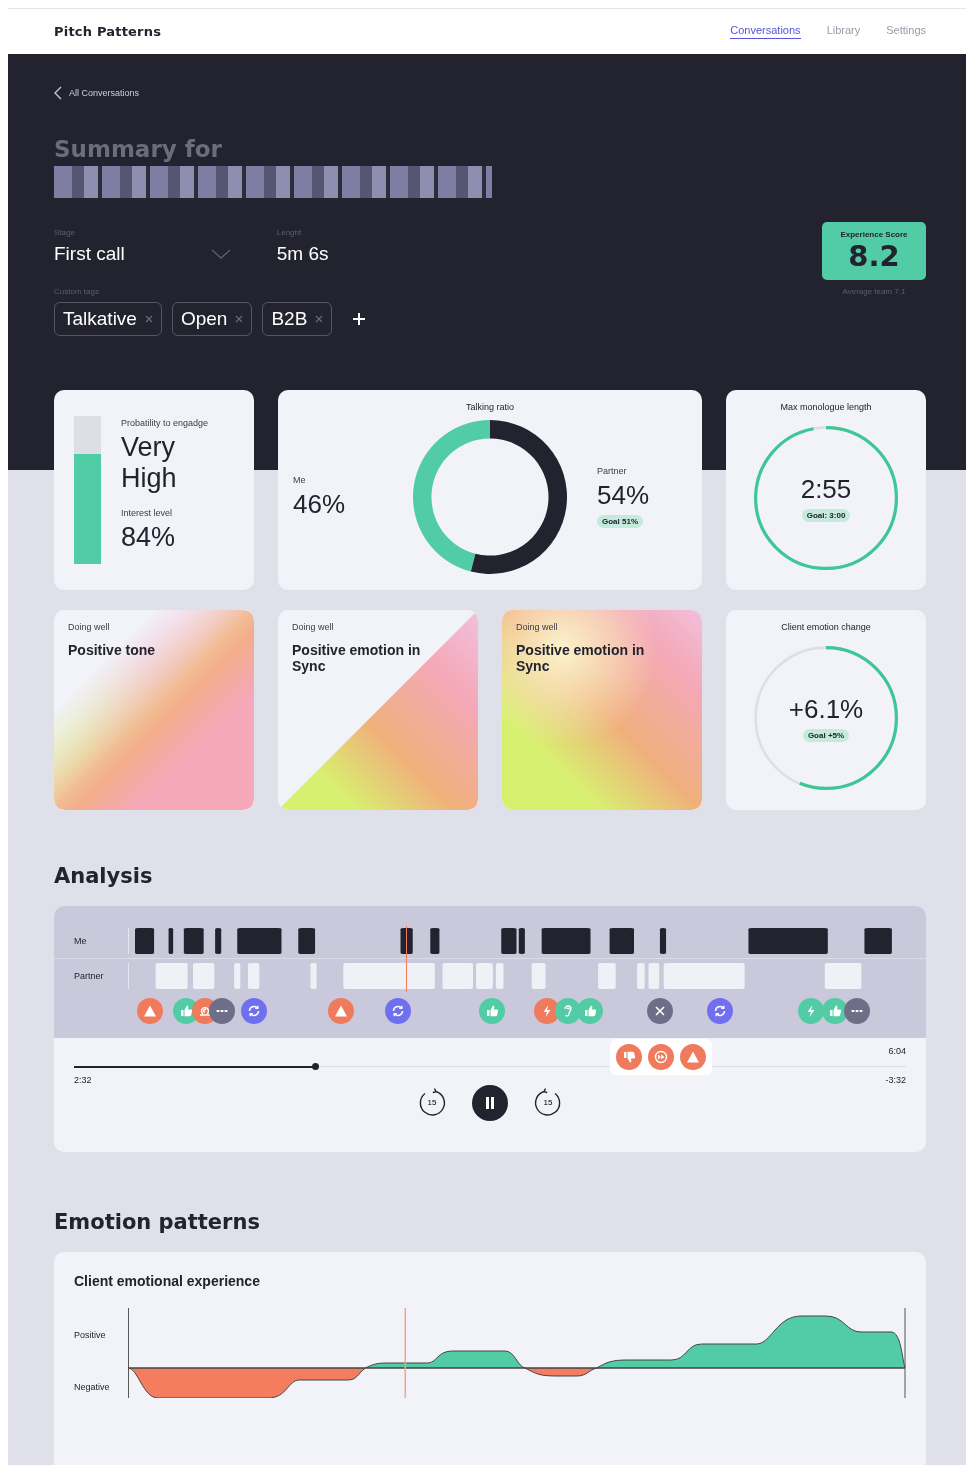  I want to click on section-title: Emotion patterns, so click(157, 1222).